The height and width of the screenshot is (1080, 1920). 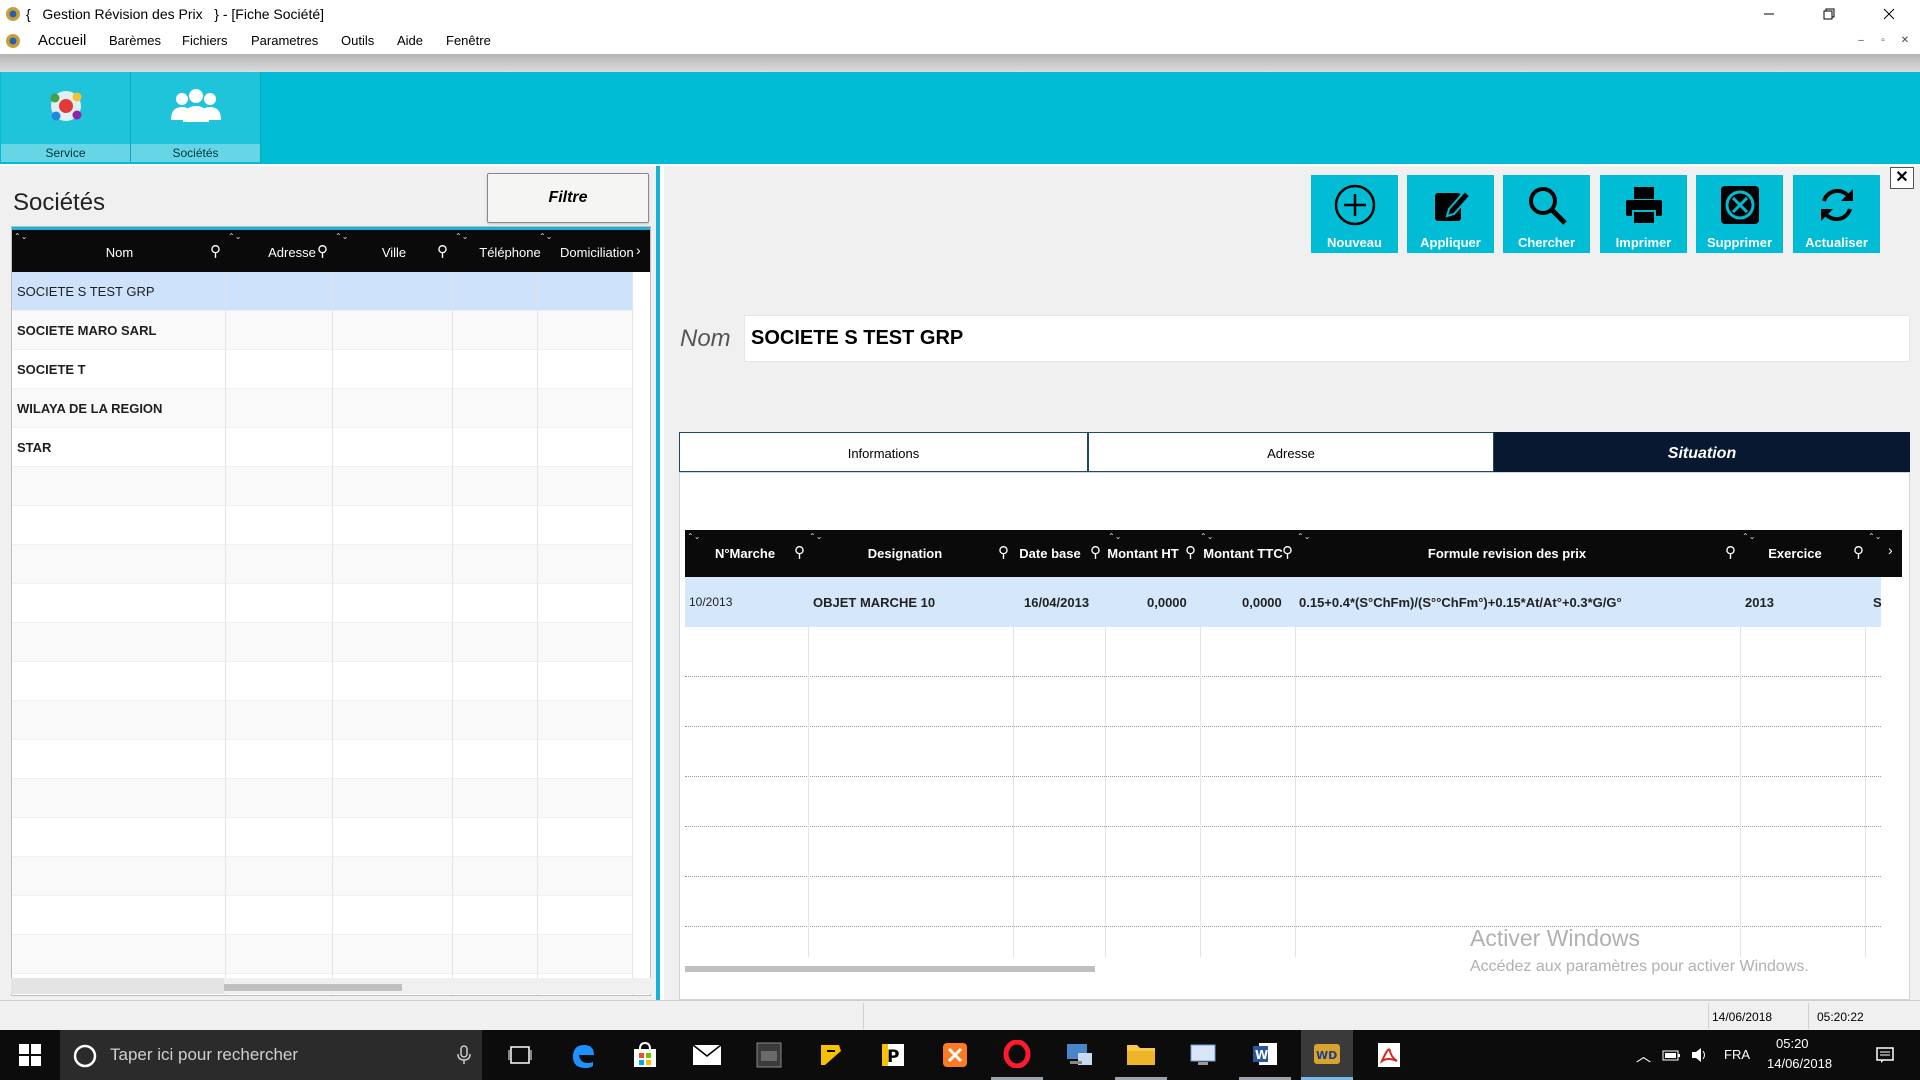 What do you see at coordinates (322, 447) in the screenshot?
I see `table-row: STAR` at bounding box center [322, 447].